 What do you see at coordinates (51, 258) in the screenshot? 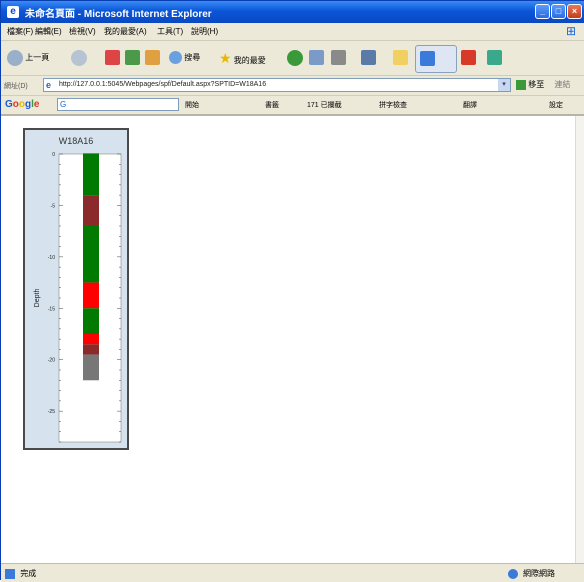
I see `y-tick-label: -10` at bounding box center [51, 258].